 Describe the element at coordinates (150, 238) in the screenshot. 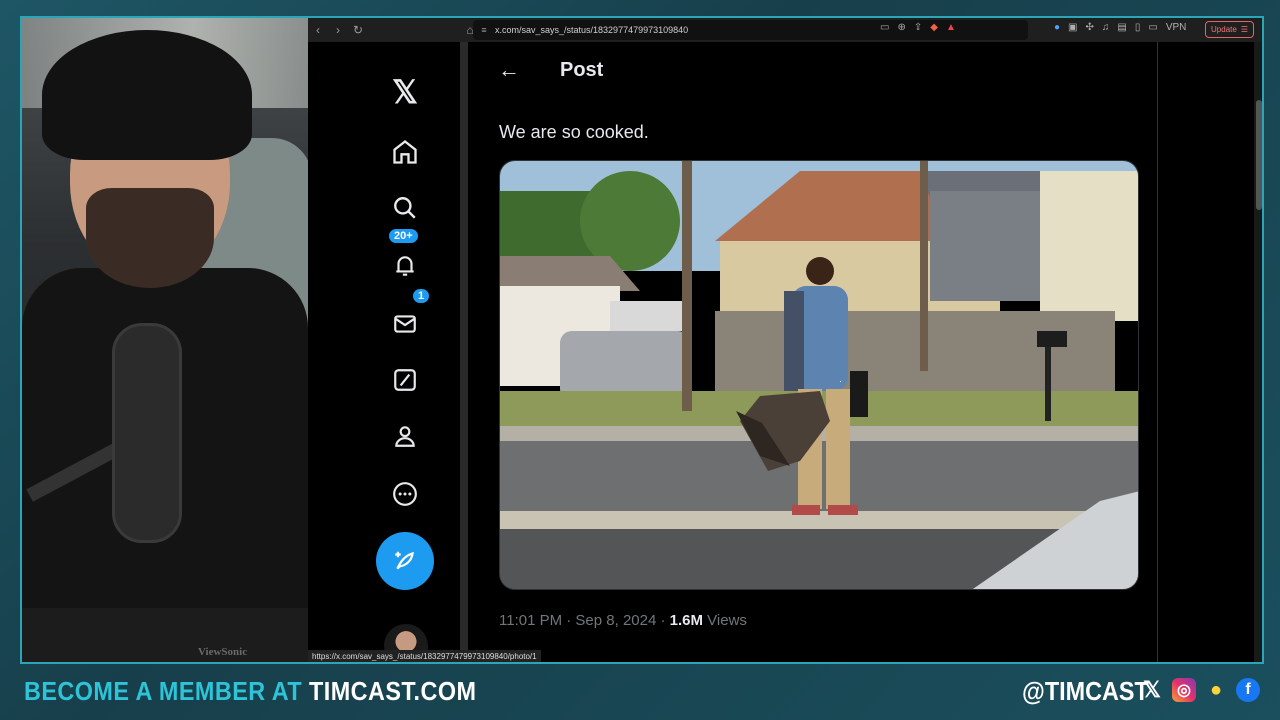

I see `webcam-person-beard` at that location.